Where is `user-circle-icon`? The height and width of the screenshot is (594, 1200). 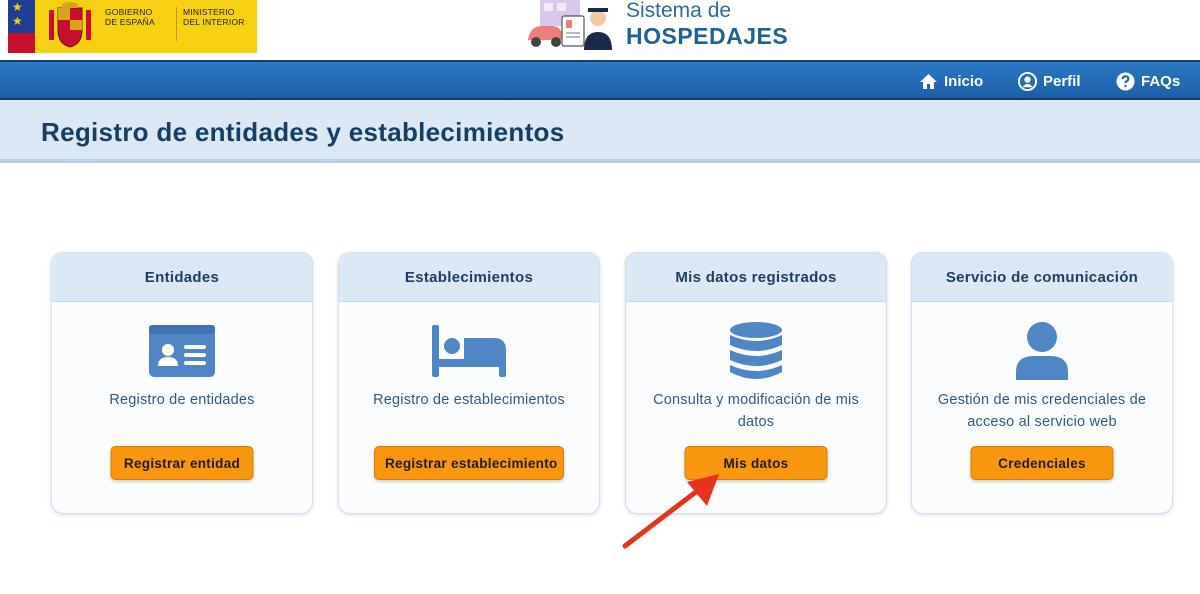 user-circle-icon is located at coordinates (1027, 81).